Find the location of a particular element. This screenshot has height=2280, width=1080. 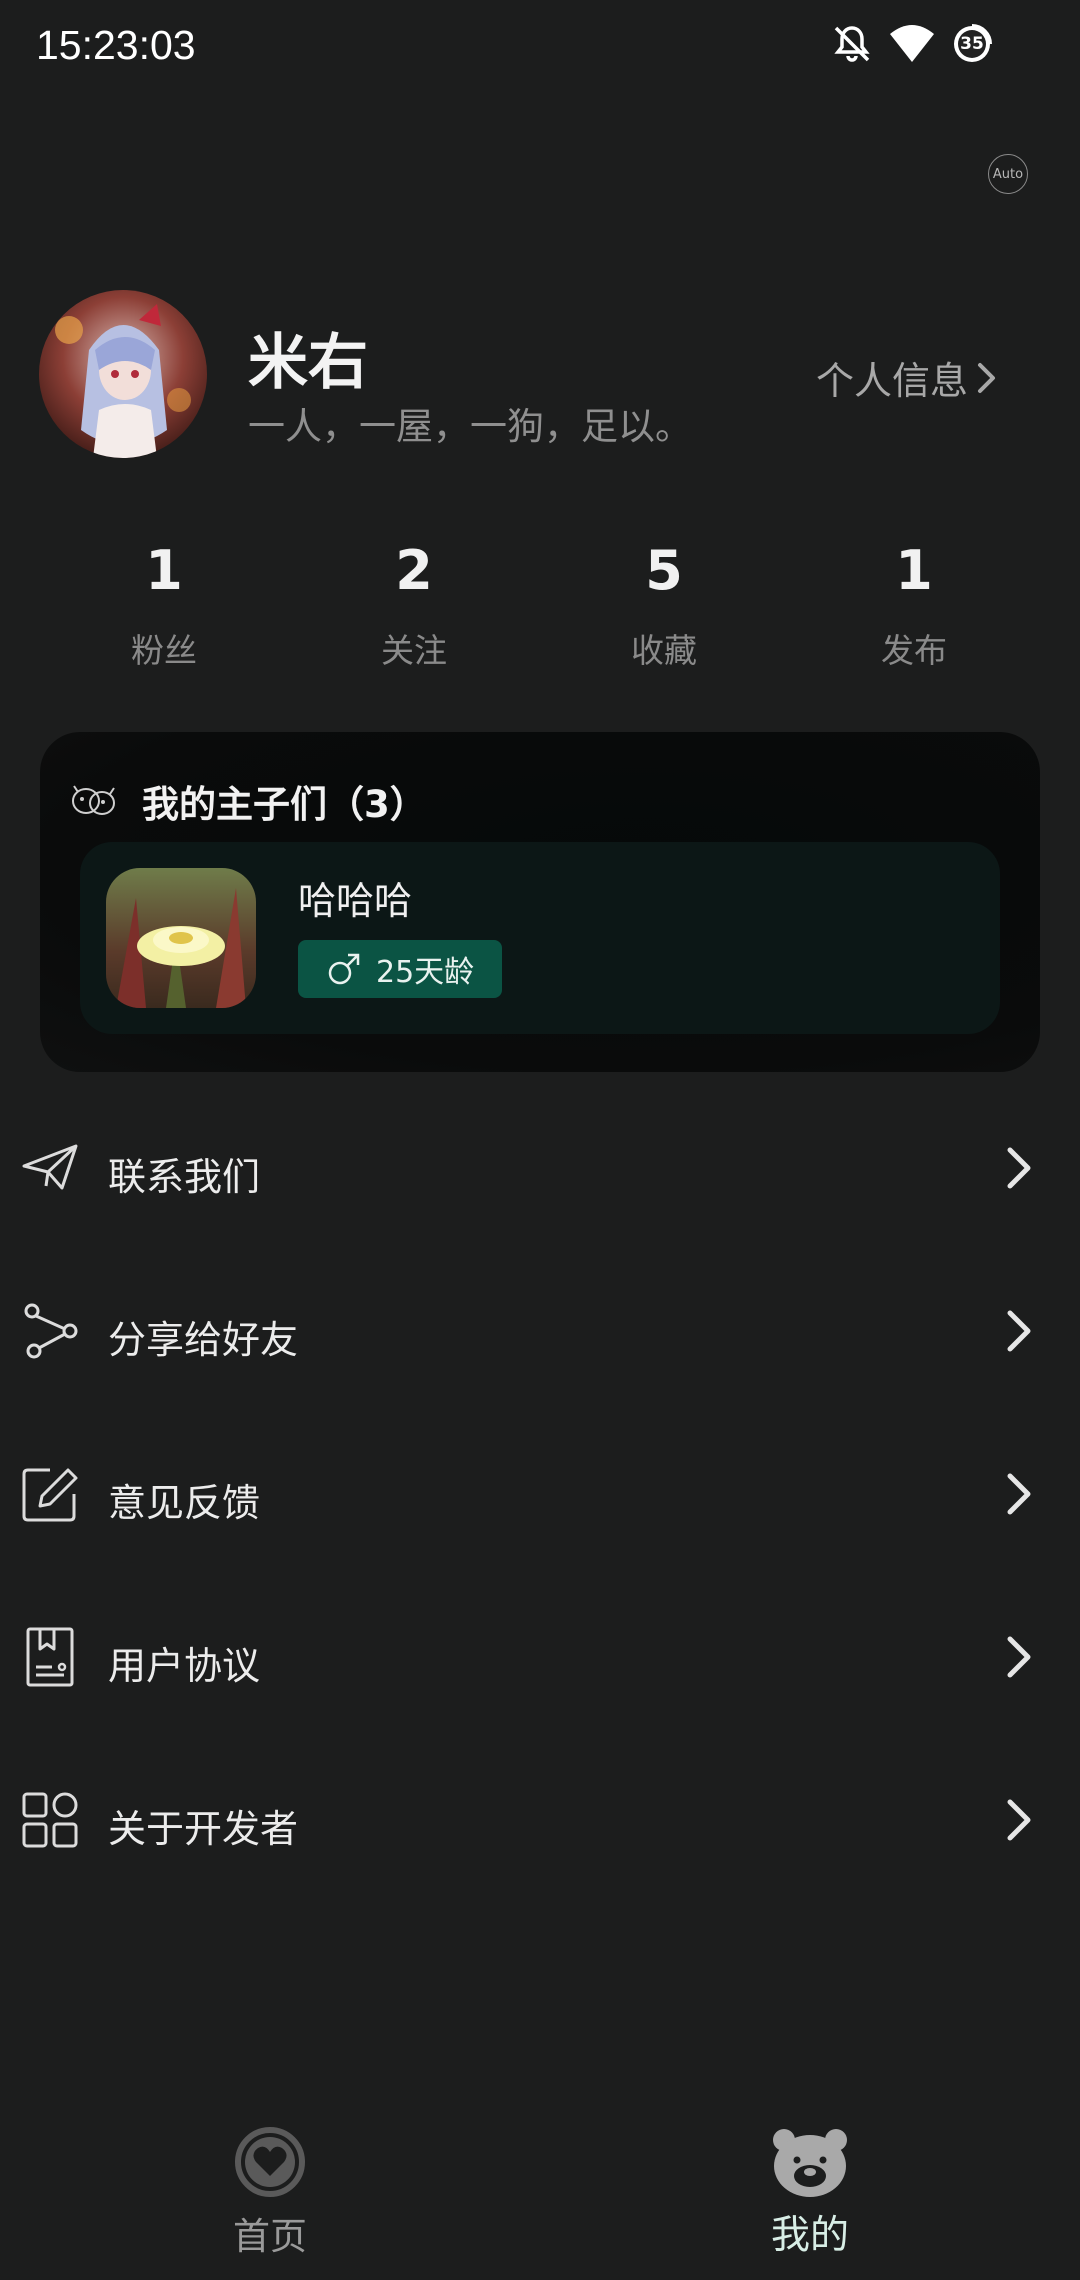

document-icon is located at coordinates (50, 1657).